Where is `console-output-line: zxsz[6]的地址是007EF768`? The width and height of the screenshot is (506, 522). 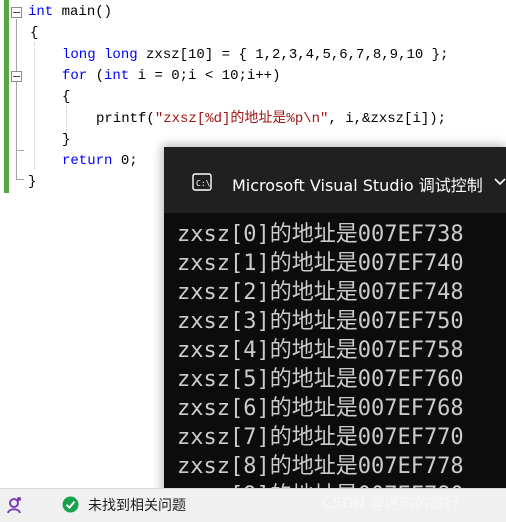
console-output-line: zxsz[6]的地址是007EF768 is located at coordinates (320, 408).